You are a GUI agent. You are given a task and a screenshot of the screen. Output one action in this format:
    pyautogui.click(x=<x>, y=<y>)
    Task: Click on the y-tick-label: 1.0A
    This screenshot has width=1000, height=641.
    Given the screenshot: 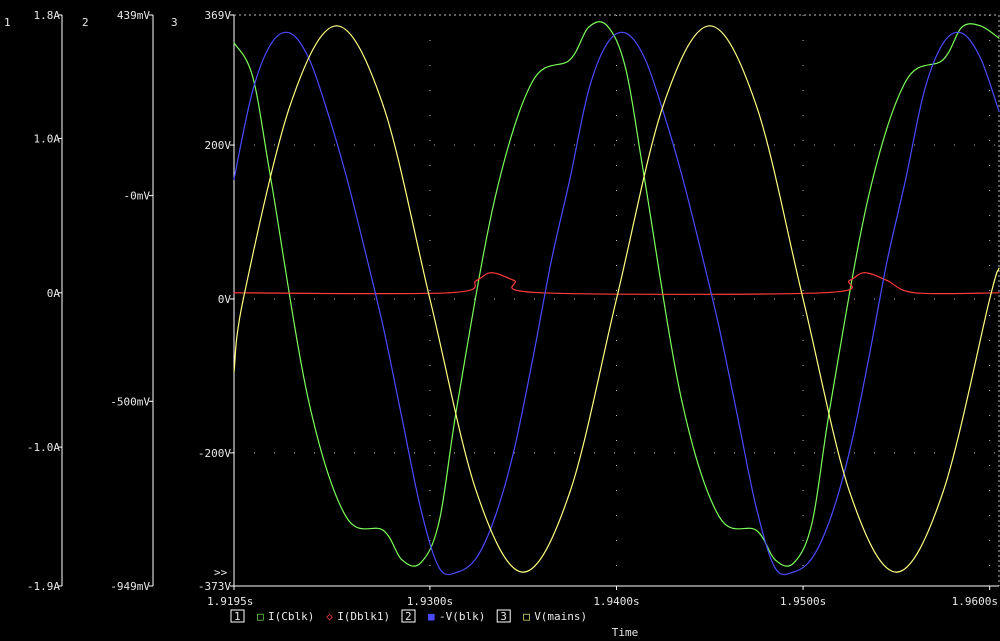 What is the action you would take?
    pyautogui.click(x=47, y=138)
    